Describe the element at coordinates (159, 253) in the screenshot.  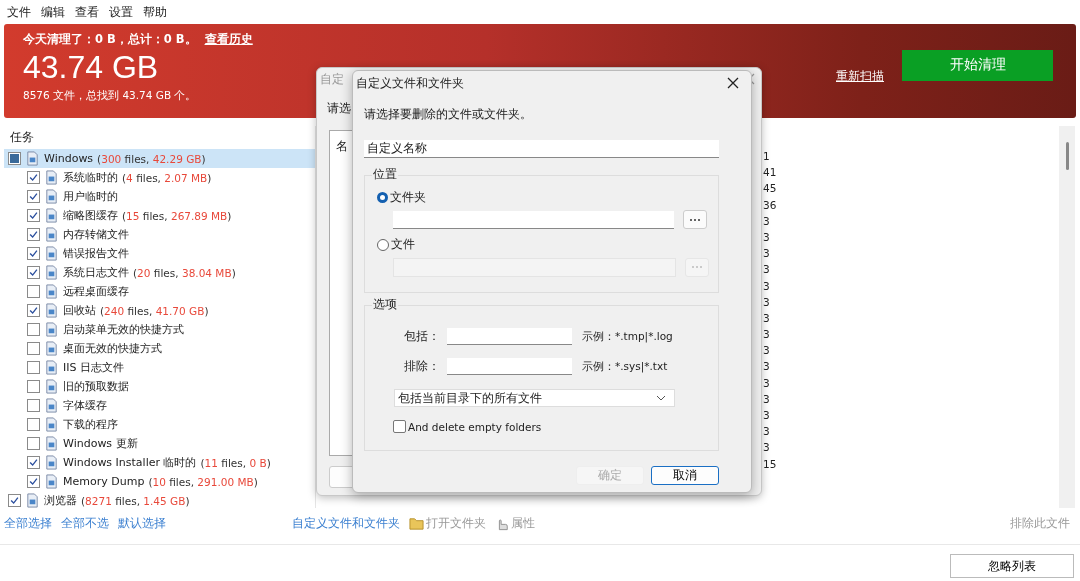
I see `tree-row: 错误报告文件` at that location.